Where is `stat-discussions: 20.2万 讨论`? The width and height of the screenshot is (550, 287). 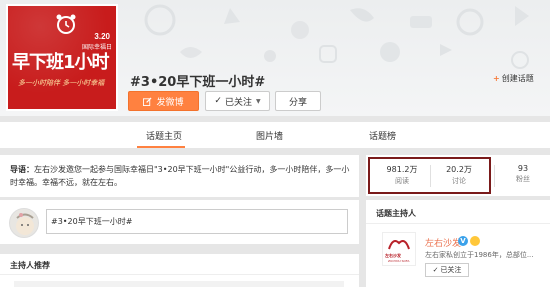
stat-discussions: 20.2万 讨论 is located at coordinates (459, 175).